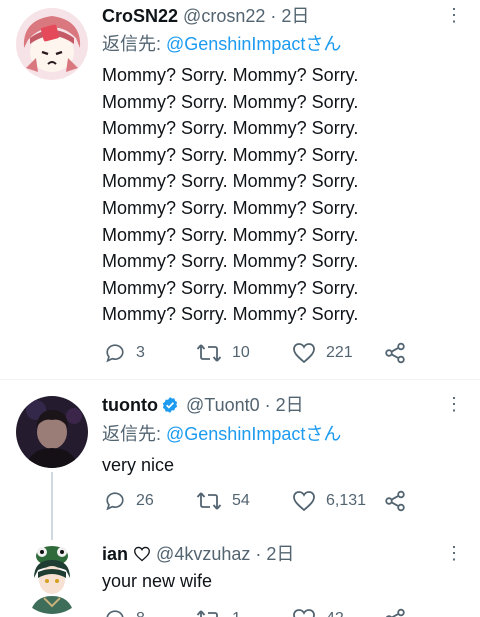 This screenshot has height=617, width=480. What do you see at coordinates (335, 613) in the screenshot?
I see `like-count: 42` at bounding box center [335, 613].